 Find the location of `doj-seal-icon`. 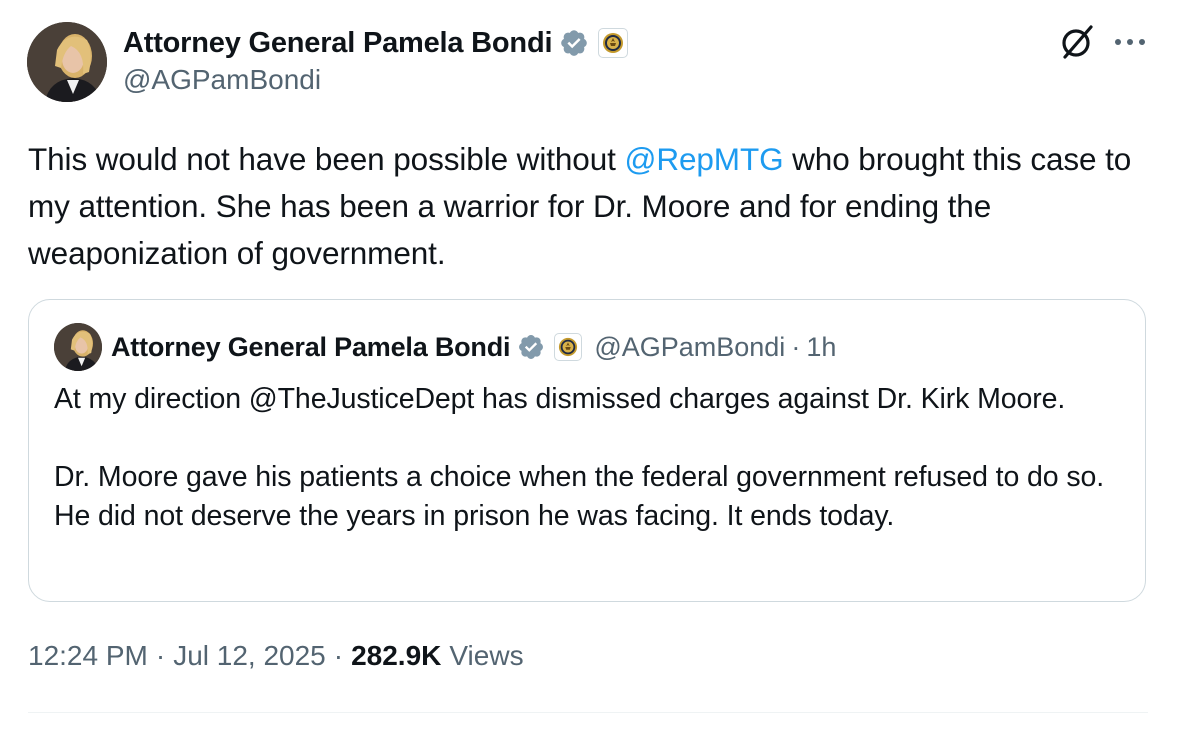

doj-seal-icon is located at coordinates (613, 43).